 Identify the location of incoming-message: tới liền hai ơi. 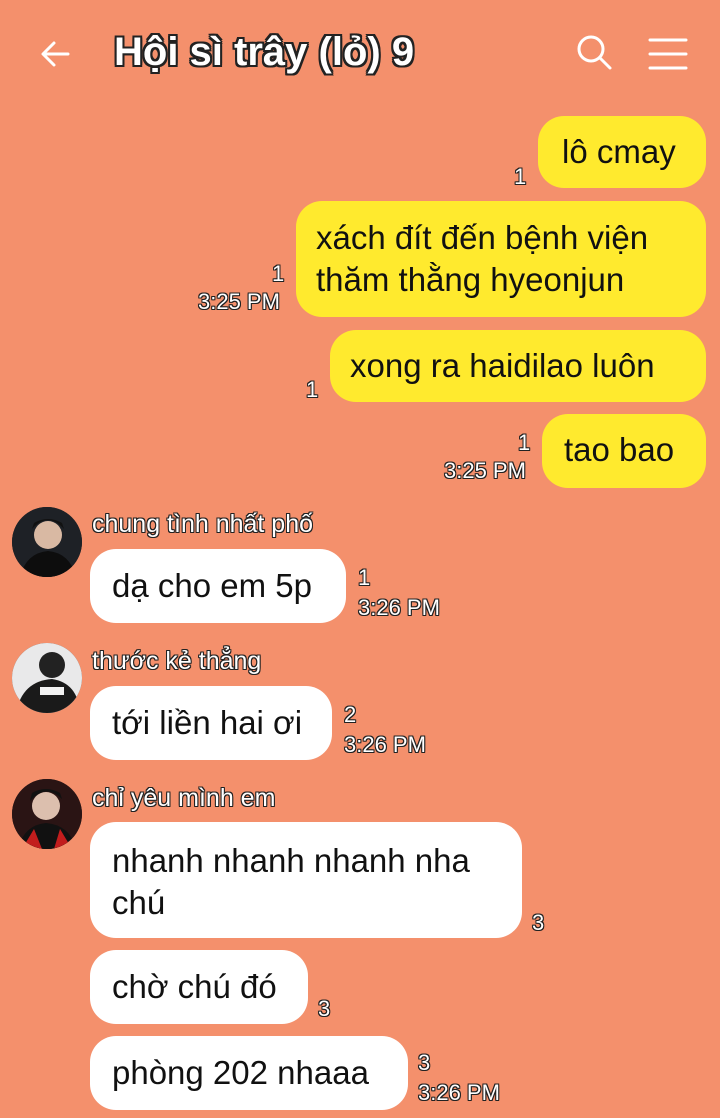
(211, 723).